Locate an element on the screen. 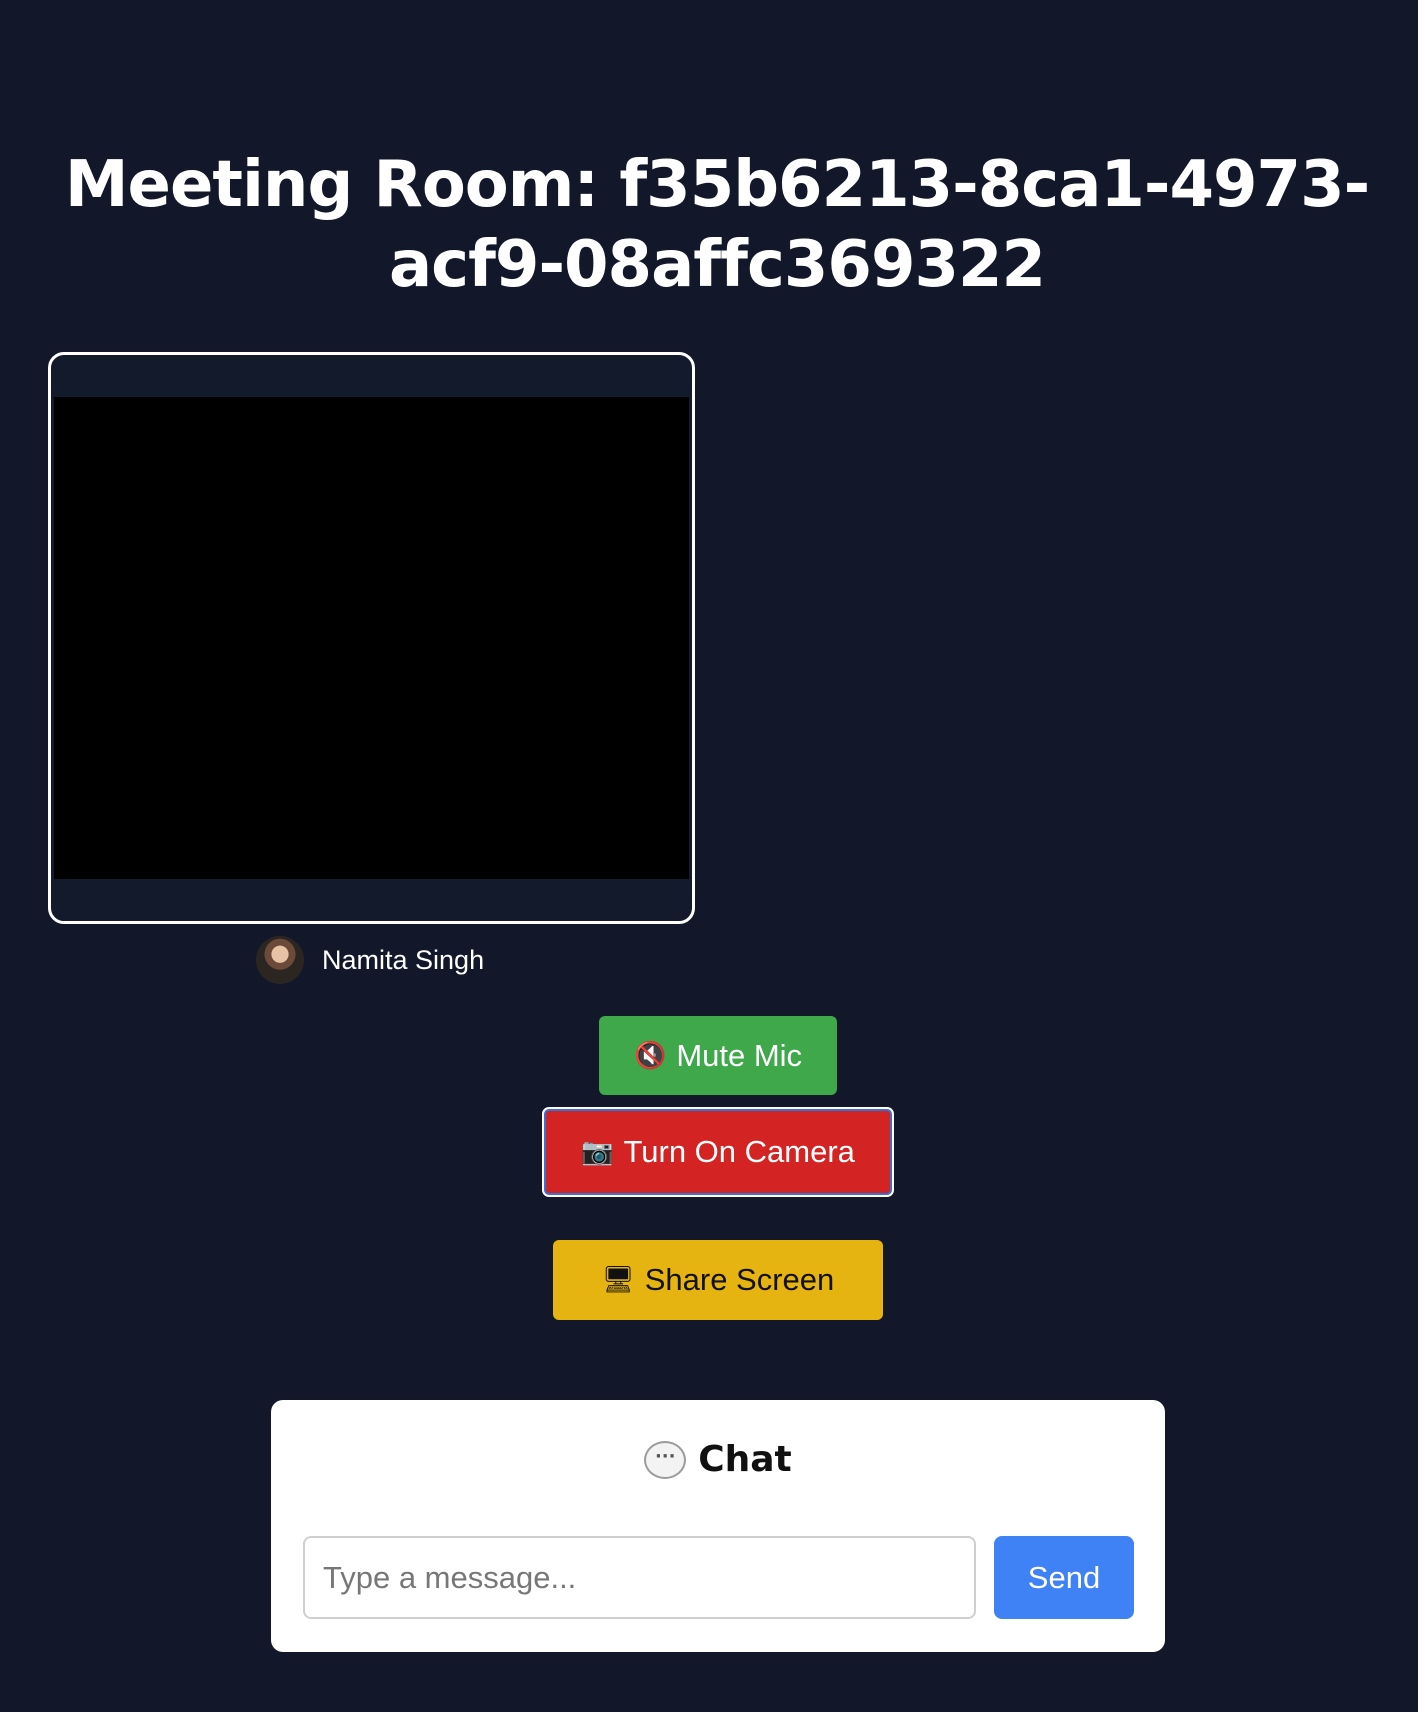 The width and height of the screenshot is (1418, 1712). chat-title-label: Chat is located at coordinates (745, 1459).